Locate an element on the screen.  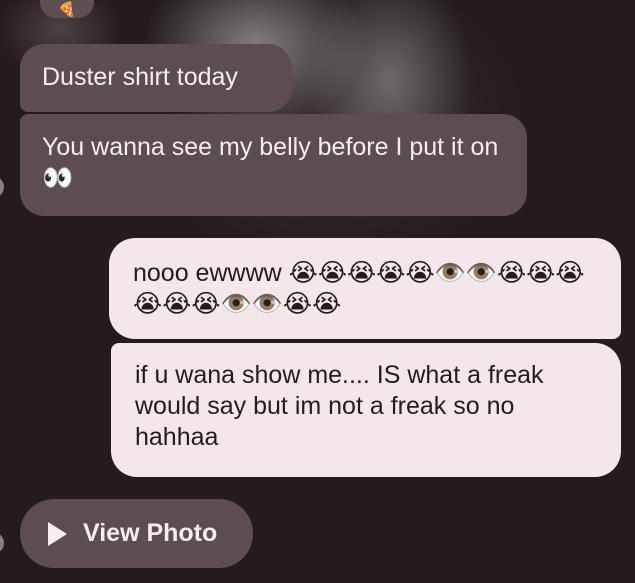
message-bubble-incoming: Duster shirt today is located at coordinates (156, 78).